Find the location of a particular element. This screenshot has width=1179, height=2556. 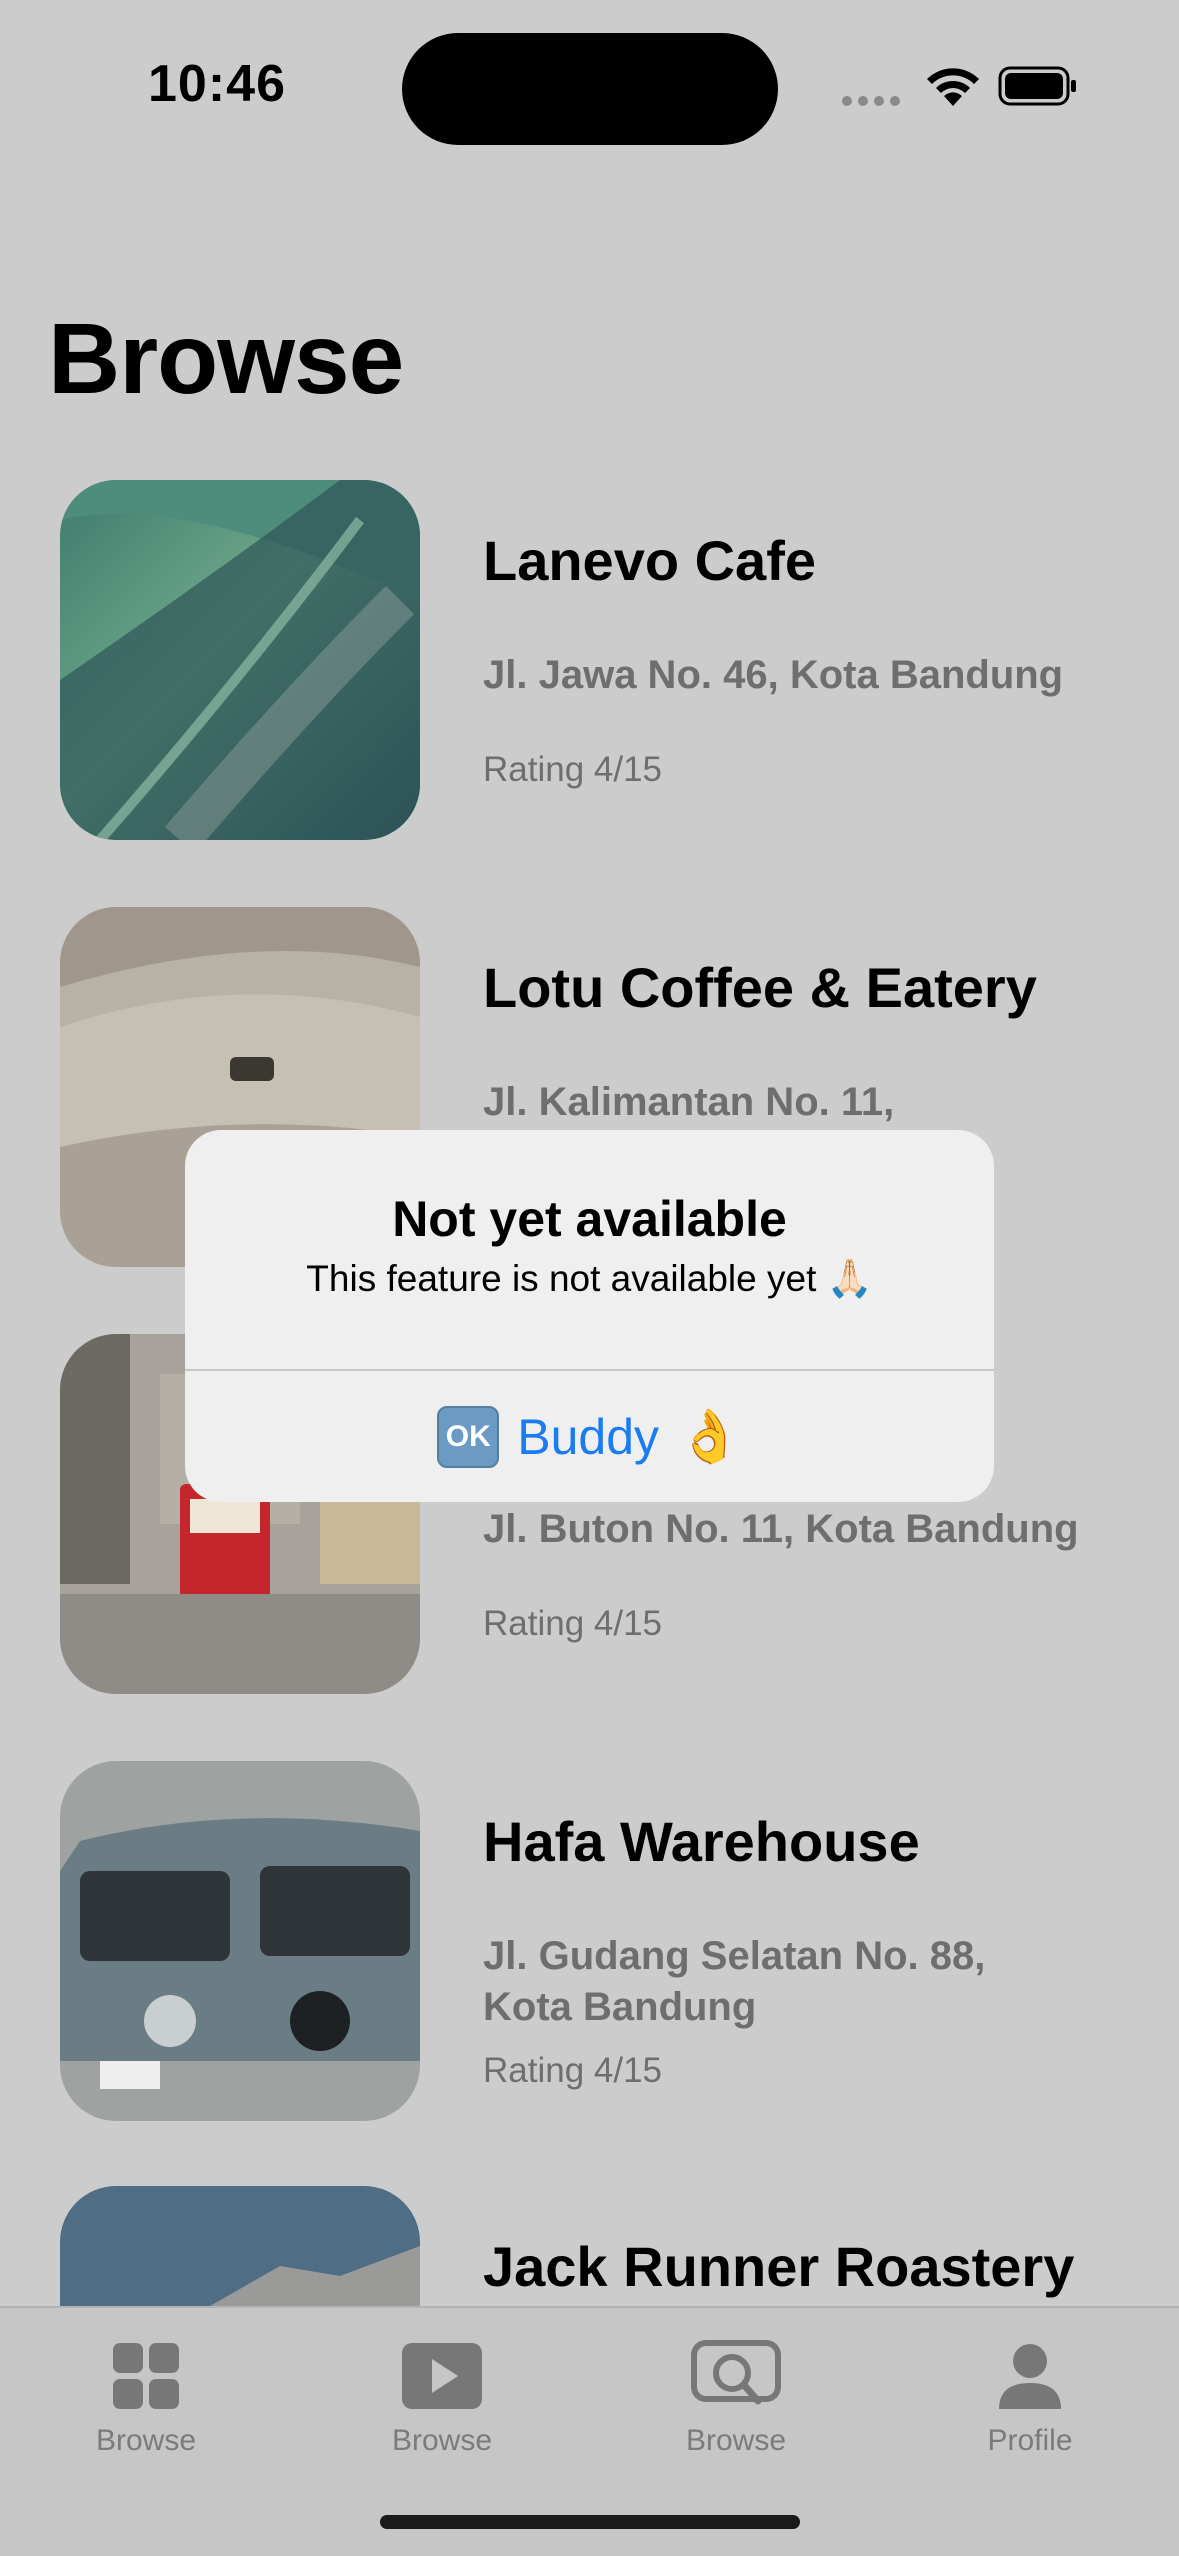

cafe-name: Lotu Coffee & Eatery is located at coordinates (760, 987).